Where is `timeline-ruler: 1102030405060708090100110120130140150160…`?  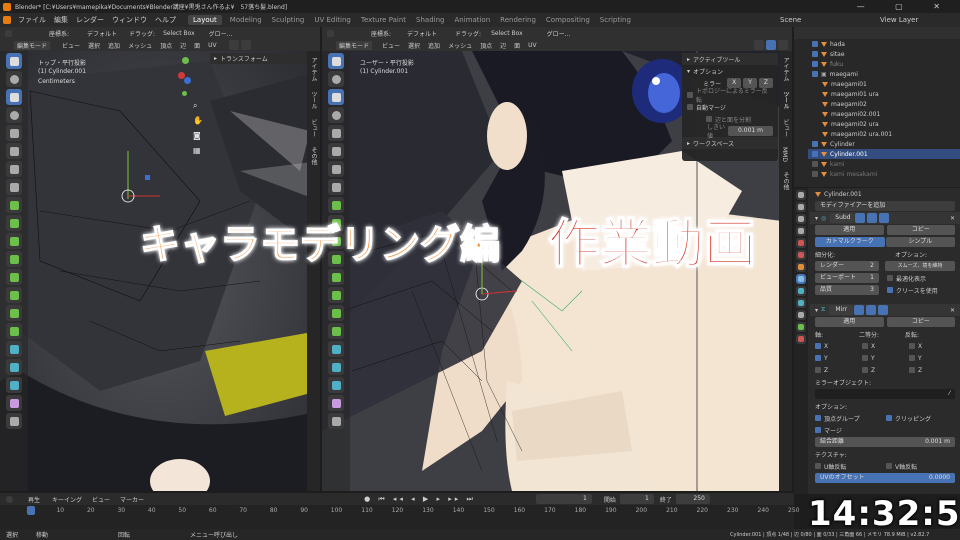 timeline-ruler: 1102030405060708090100110120130140150160… is located at coordinates (399, 517).